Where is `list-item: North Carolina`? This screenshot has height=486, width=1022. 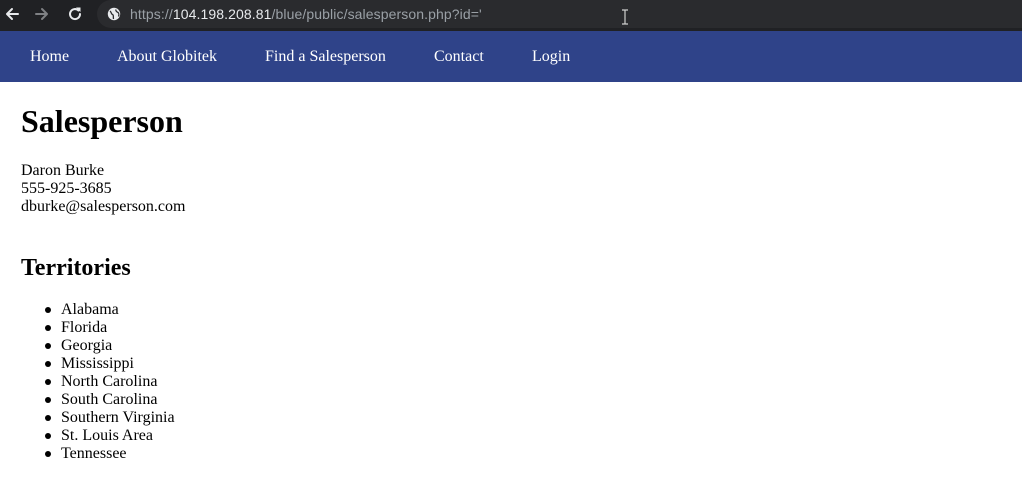 list-item: North Carolina is located at coordinates (98, 382).